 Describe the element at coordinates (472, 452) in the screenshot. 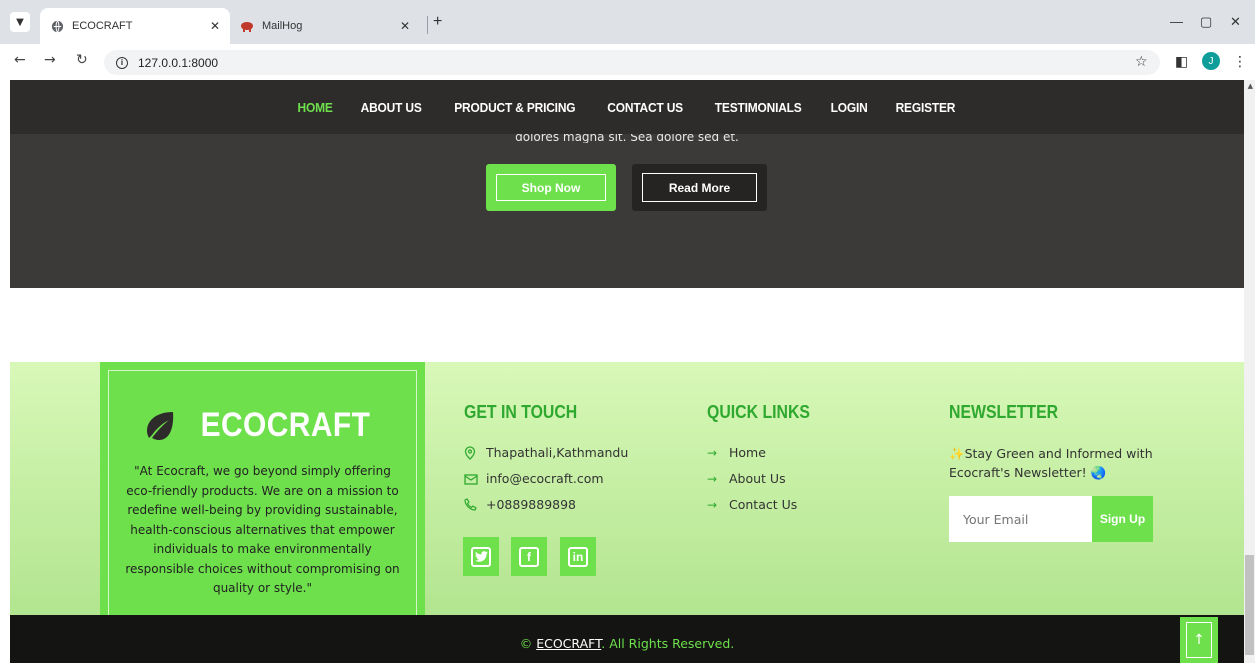

I see `map-marker-icon` at that location.